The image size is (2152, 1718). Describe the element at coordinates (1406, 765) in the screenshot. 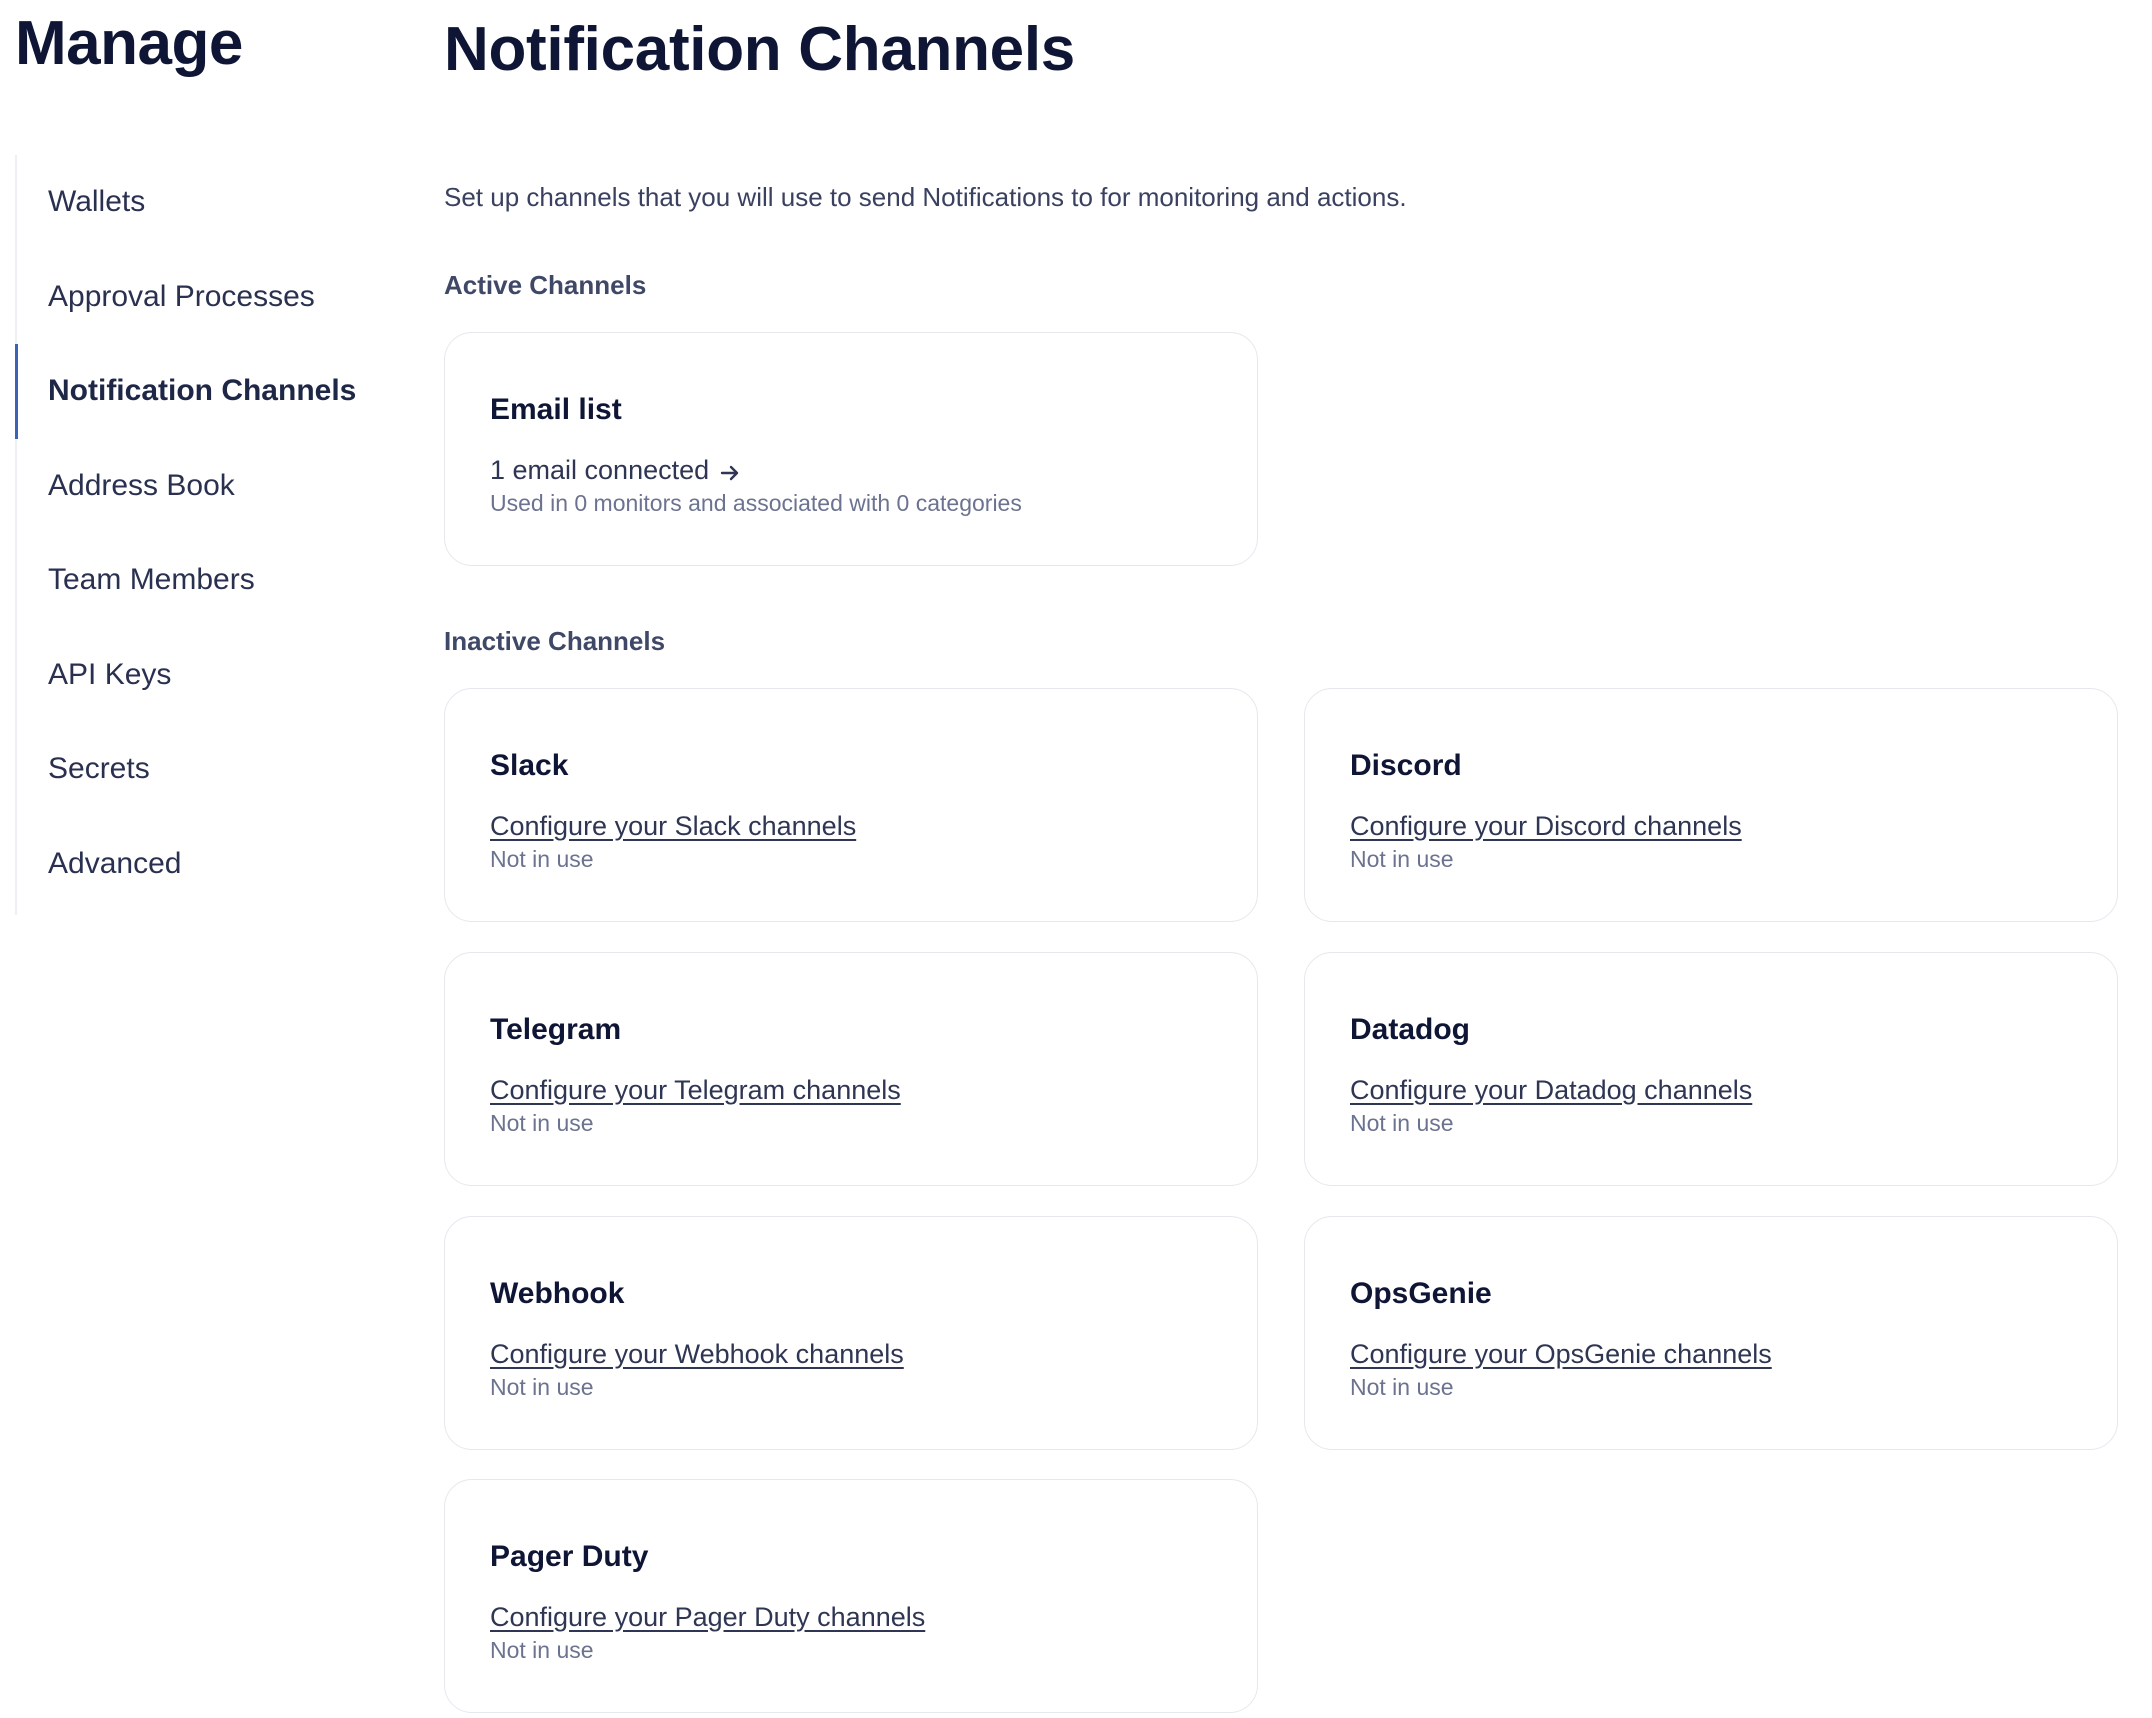

I see `channel-card-title: Discord` at that location.